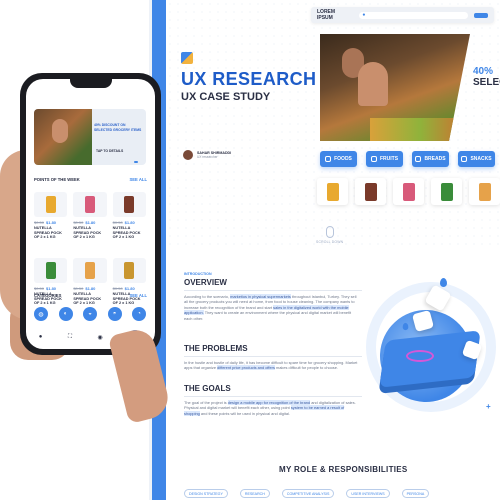 The width and height of the screenshot is (500, 500). What do you see at coordinates (114, 314) in the screenshot?
I see `snack-icon: ◓` at bounding box center [114, 314].